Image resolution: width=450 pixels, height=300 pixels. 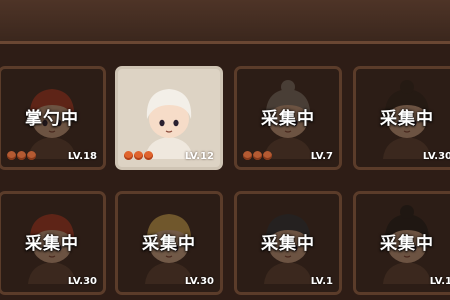 What do you see at coordinates (169, 124) in the screenshot?
I see `character-portrait` at bounding box center [169, 124].